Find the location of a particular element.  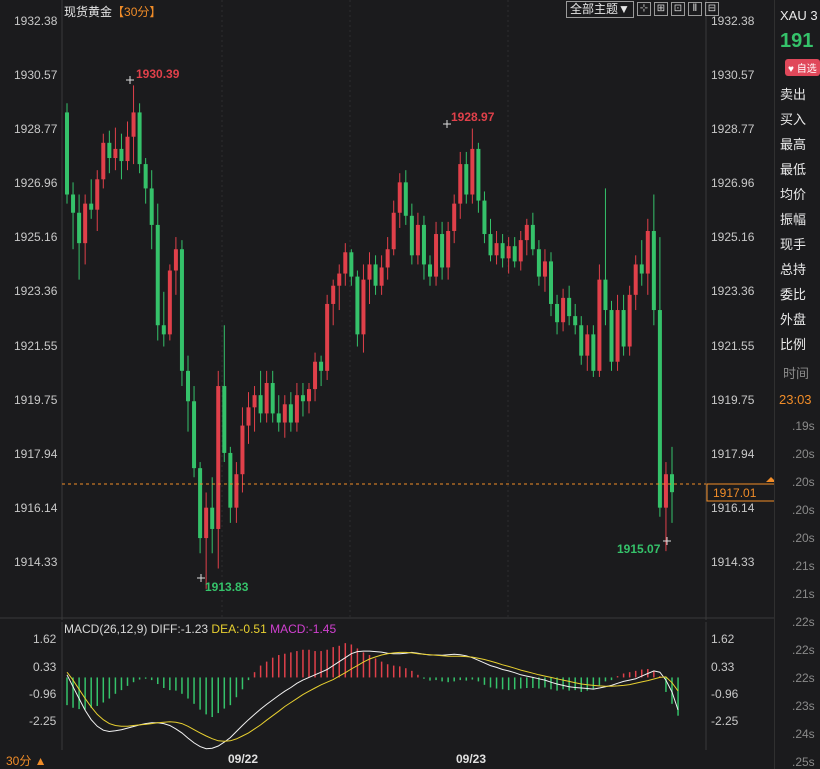

theme-dropdown-button: 全部主题▼ is located at coordinates (600, 9).